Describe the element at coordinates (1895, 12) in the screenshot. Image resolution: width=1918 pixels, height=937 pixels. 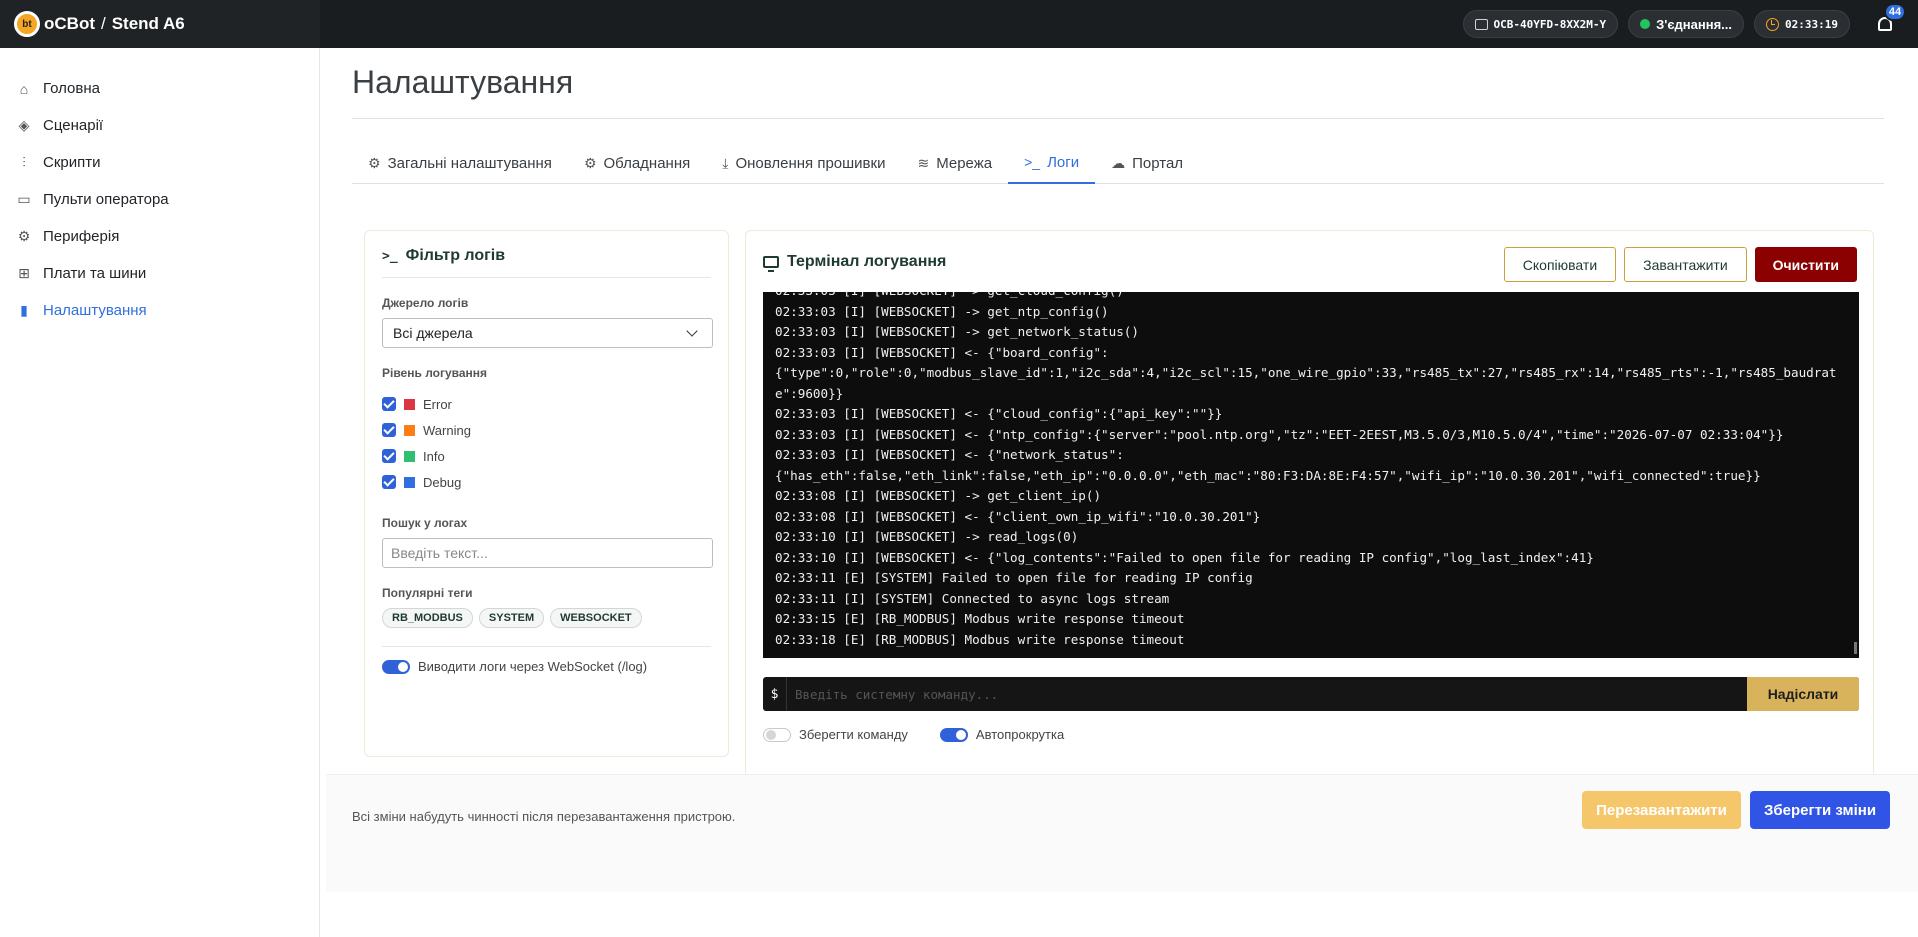
I see `notification-count-badge: 44` at that location.